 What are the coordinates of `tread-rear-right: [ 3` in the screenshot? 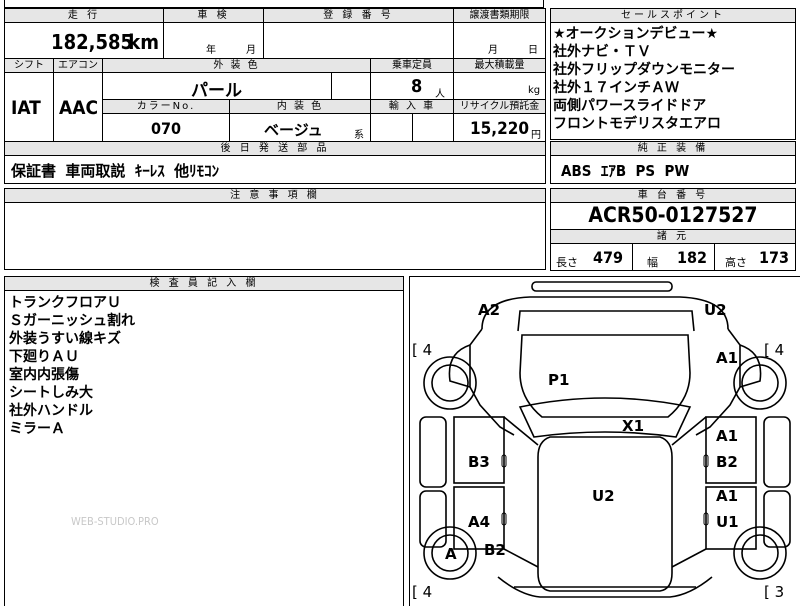 It's located at (774, 592).